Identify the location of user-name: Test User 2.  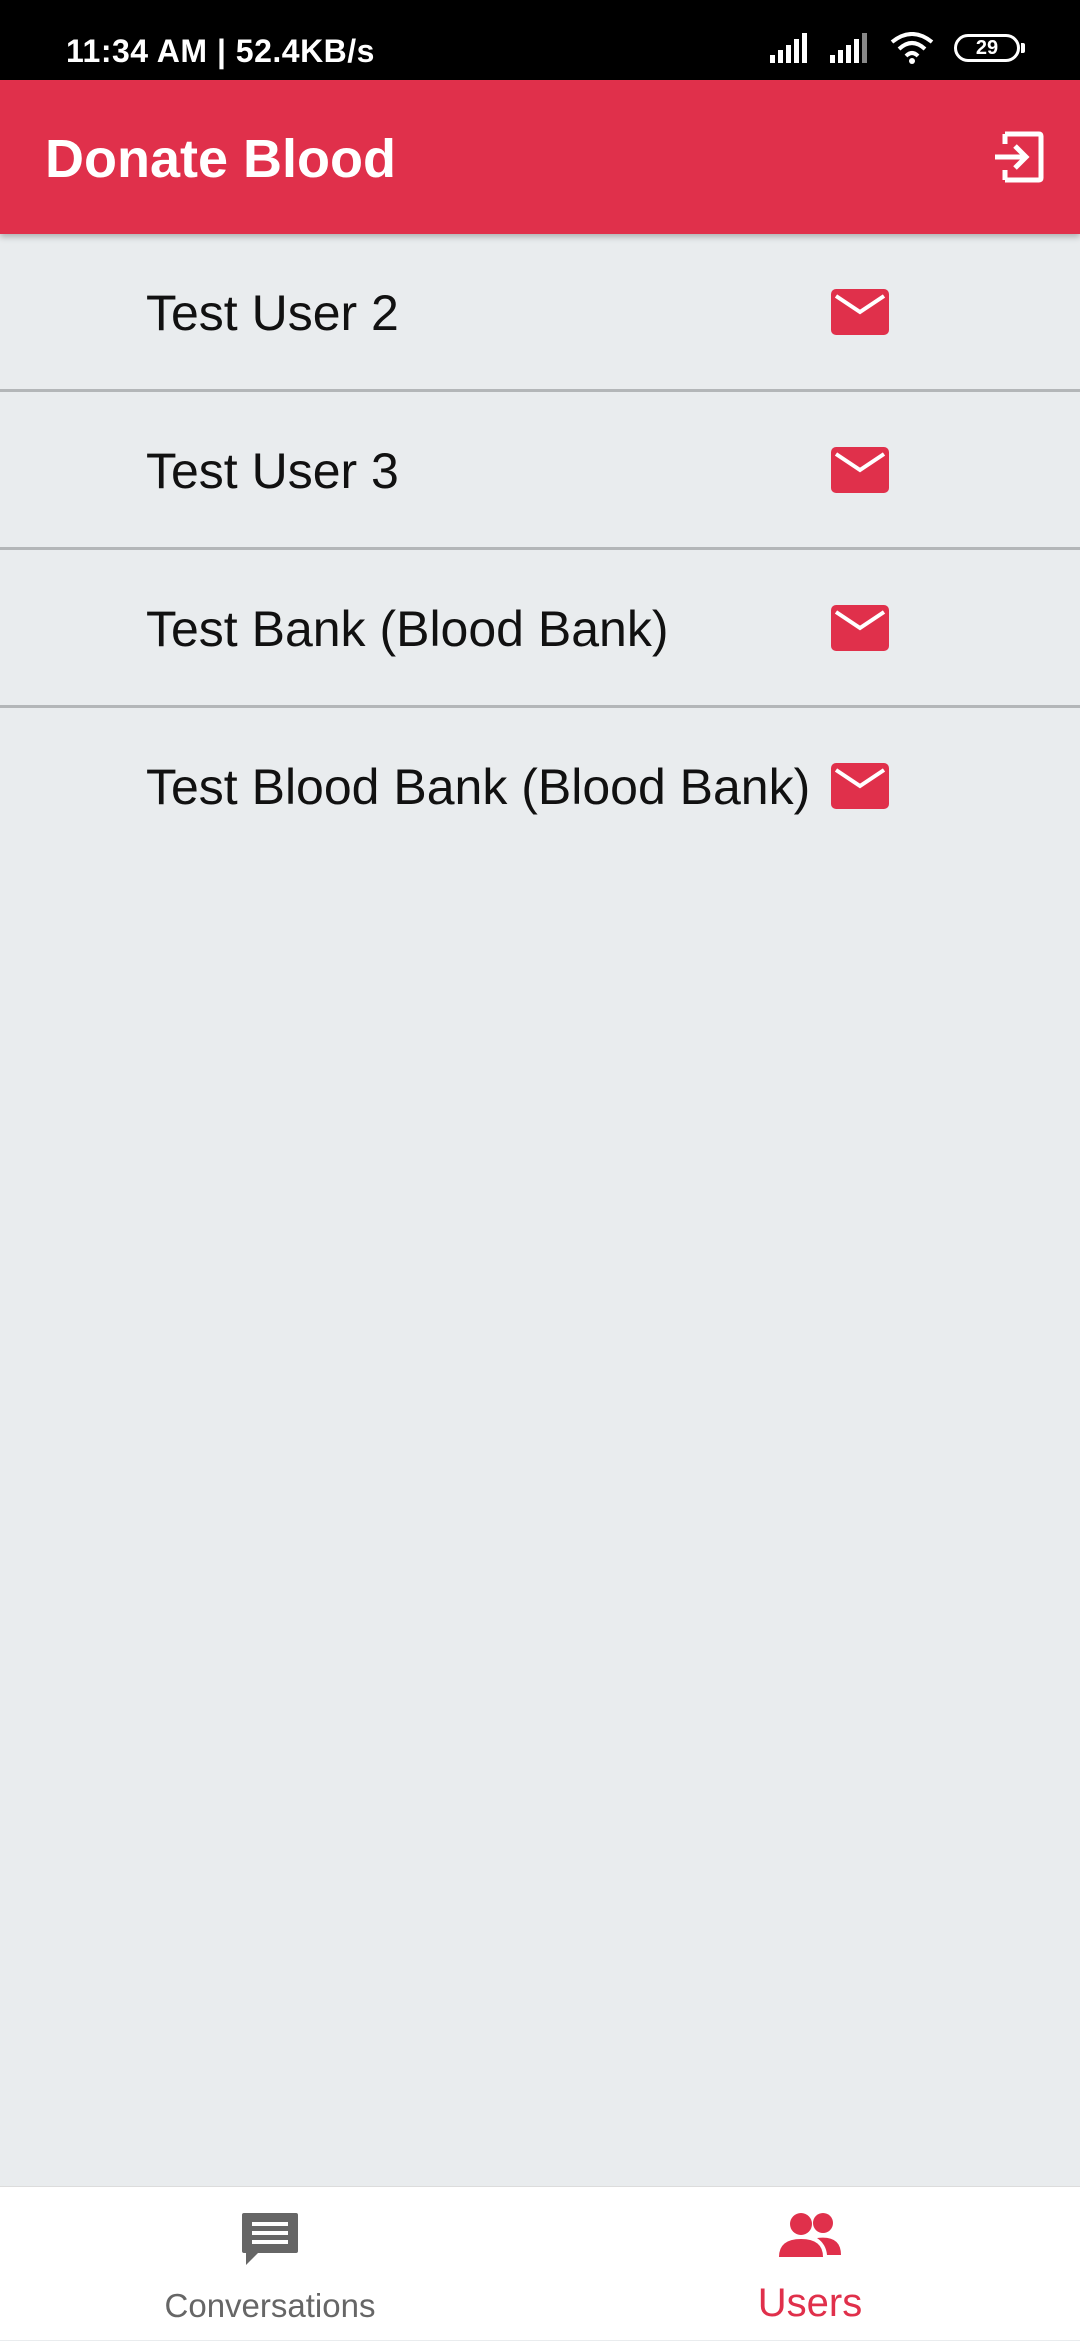
(272, 313).